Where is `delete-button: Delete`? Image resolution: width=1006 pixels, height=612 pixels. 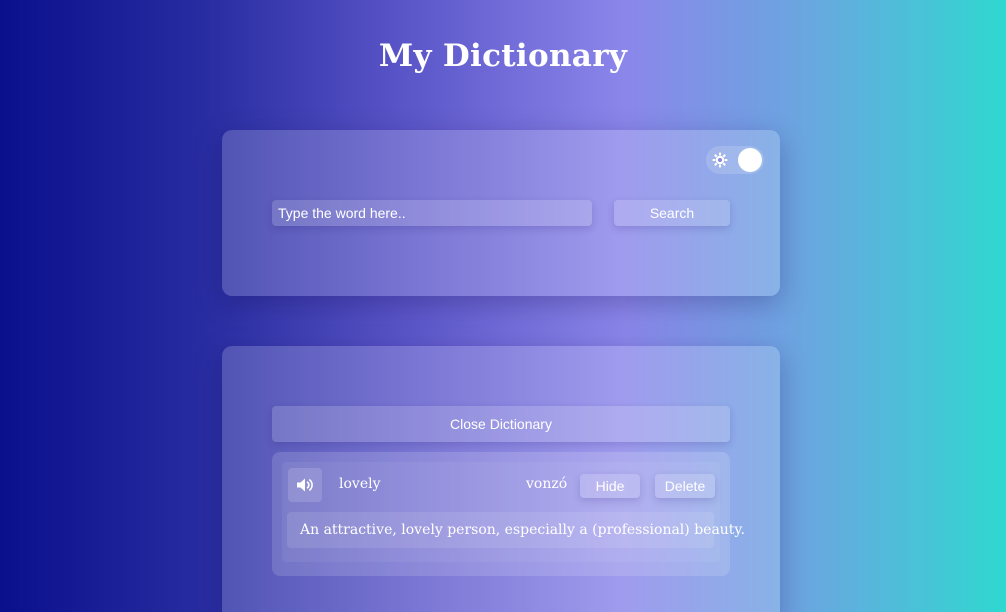
delete-button: Delete is located at coordinates (685, 486).